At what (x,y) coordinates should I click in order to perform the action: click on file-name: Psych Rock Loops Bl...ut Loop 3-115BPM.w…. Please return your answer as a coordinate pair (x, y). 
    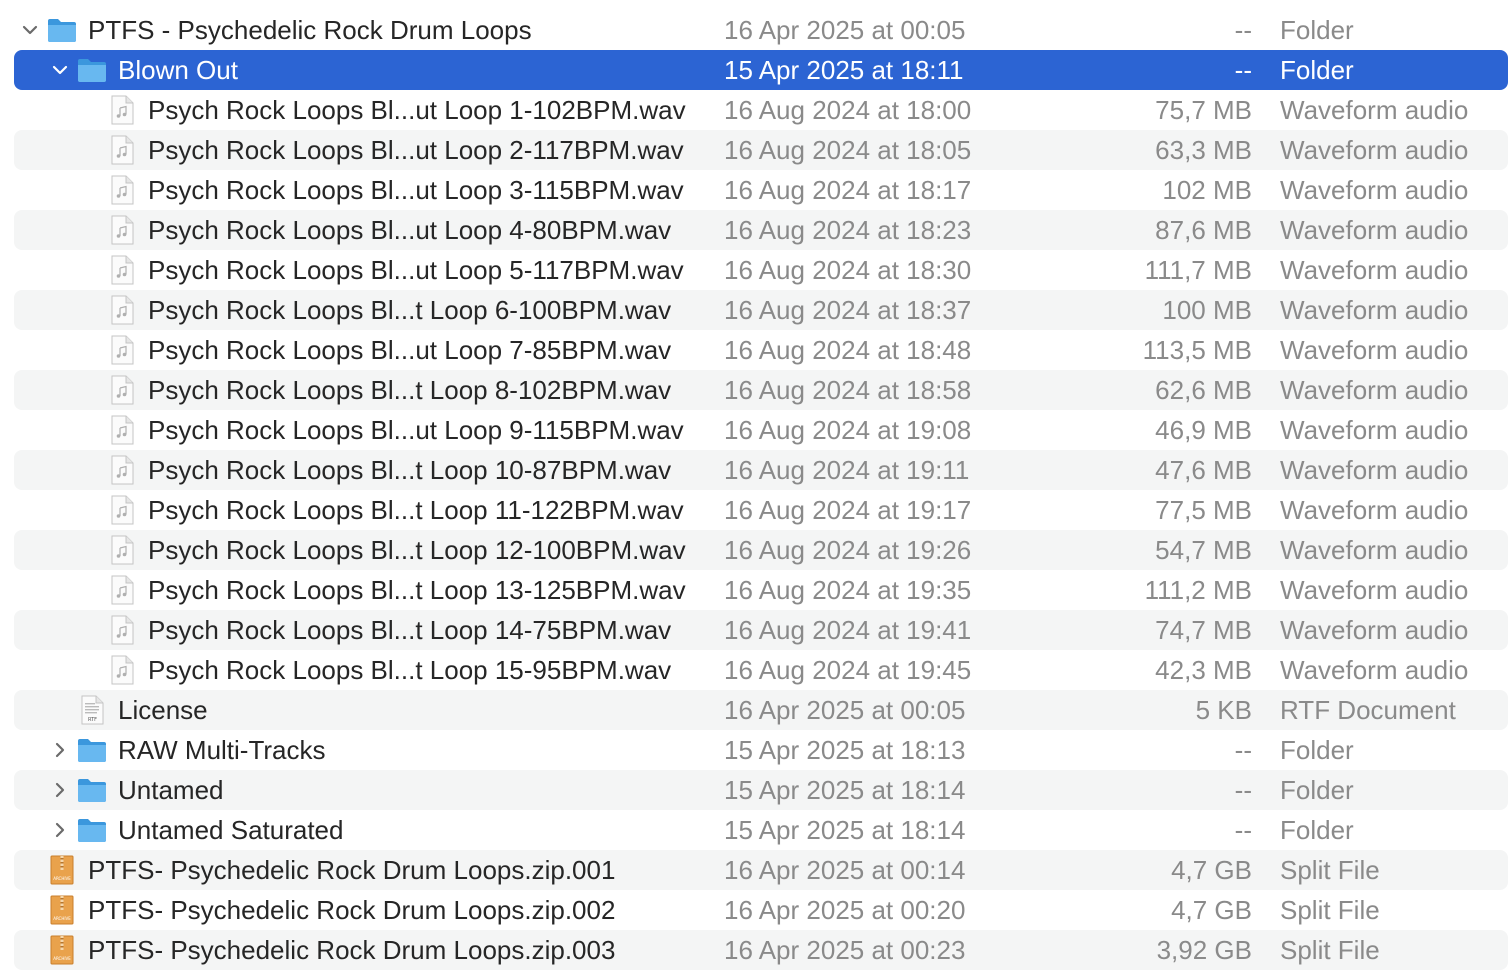
    Looking at the image, I should click on (416, 190).